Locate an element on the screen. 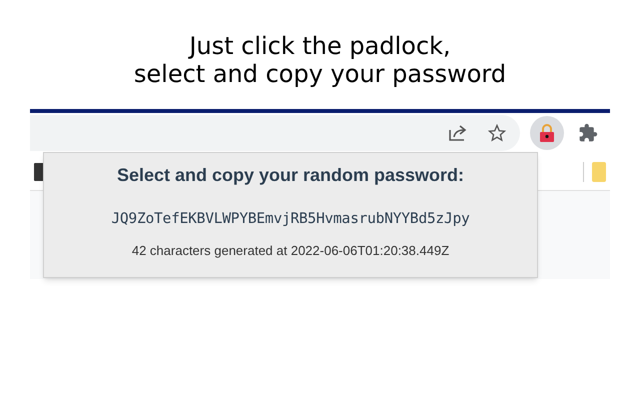 This screenshot has width=640, height=400. caption-line: Just click the padlock, is located at coordinates (320, 46).